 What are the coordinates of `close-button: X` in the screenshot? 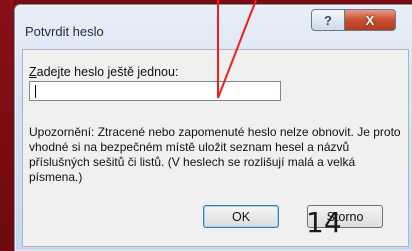 It's located at (370, 20).